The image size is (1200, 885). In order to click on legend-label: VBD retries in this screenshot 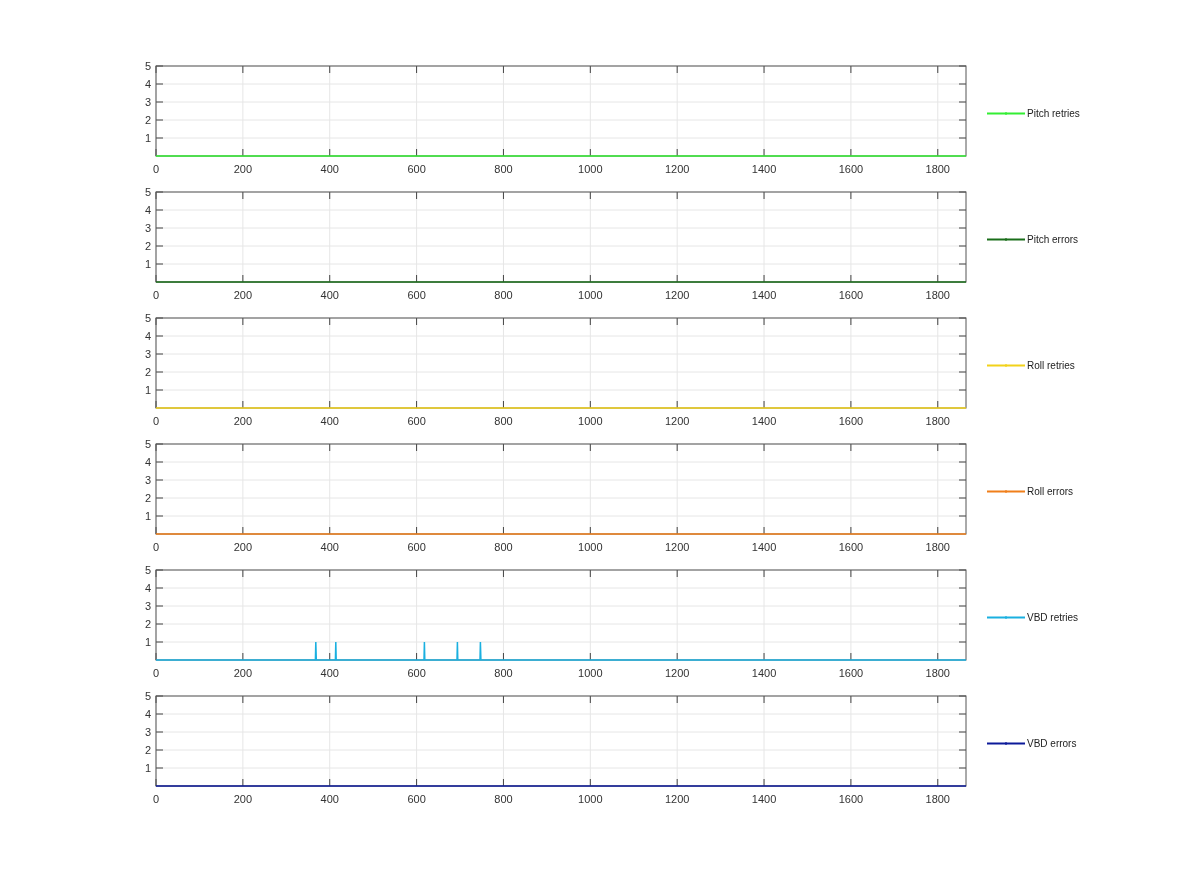, I will do `click(1053, 618)`.